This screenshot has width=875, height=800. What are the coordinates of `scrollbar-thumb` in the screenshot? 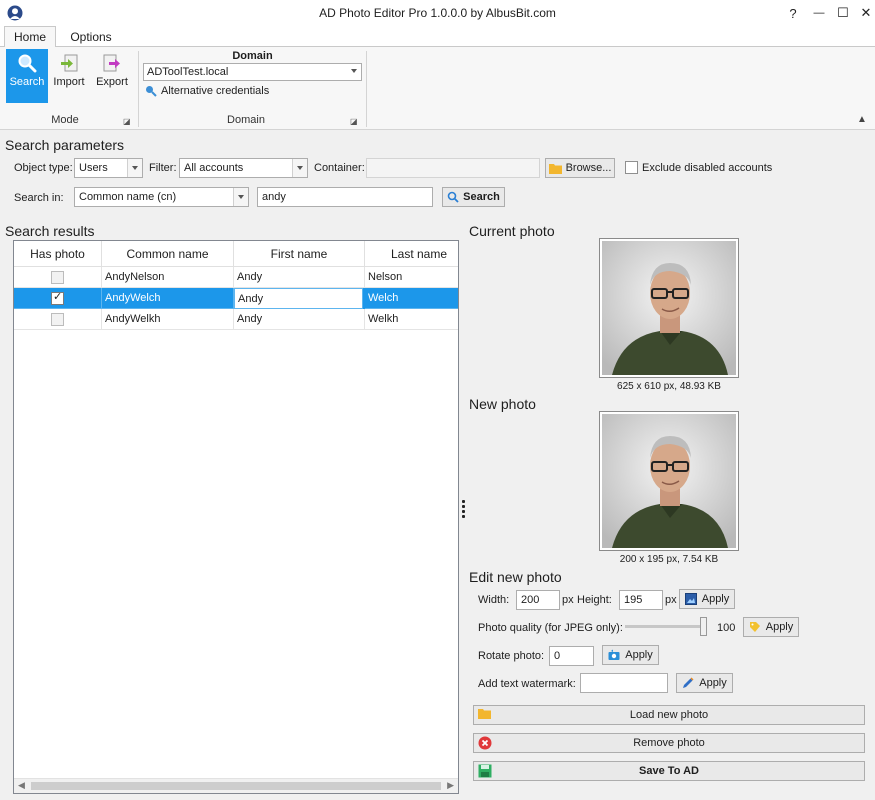 It's located at (236, 786).